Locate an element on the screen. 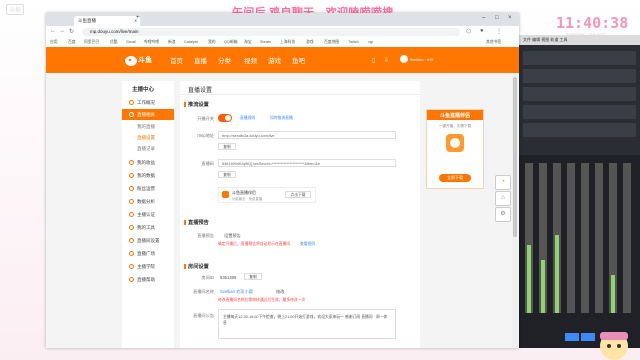 The width and height of the screenshot is (640, 360). bookmark: 哔哩哔哩 is located at coordinates (151, 42).